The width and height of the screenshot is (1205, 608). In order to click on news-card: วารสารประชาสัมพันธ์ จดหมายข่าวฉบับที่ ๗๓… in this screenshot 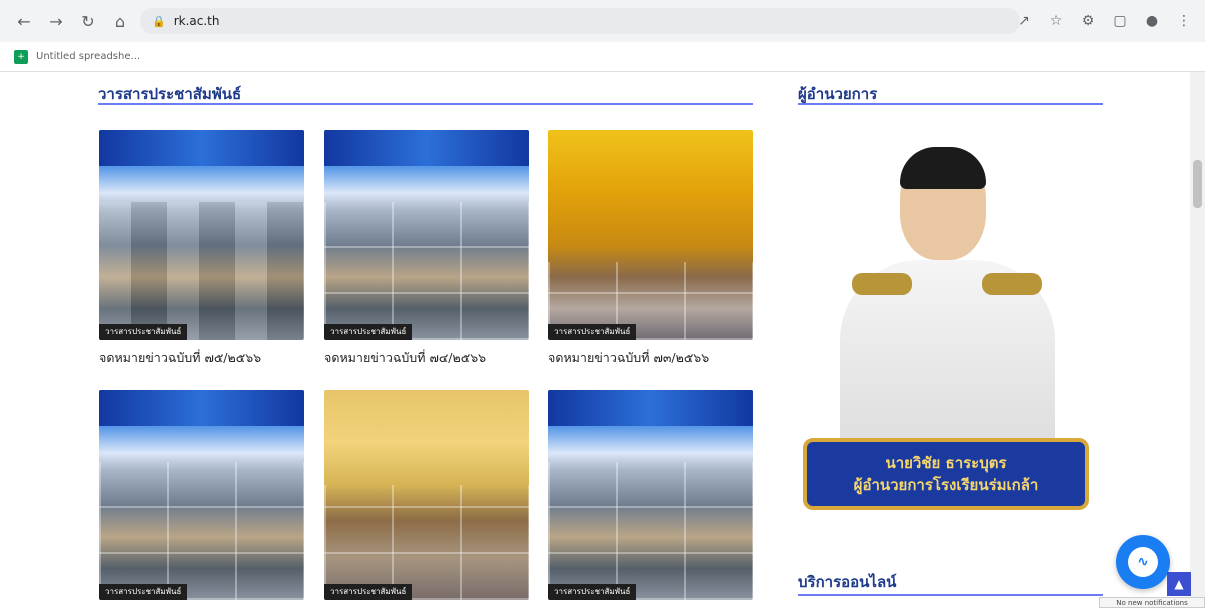, I will do `click(650, 249)`.